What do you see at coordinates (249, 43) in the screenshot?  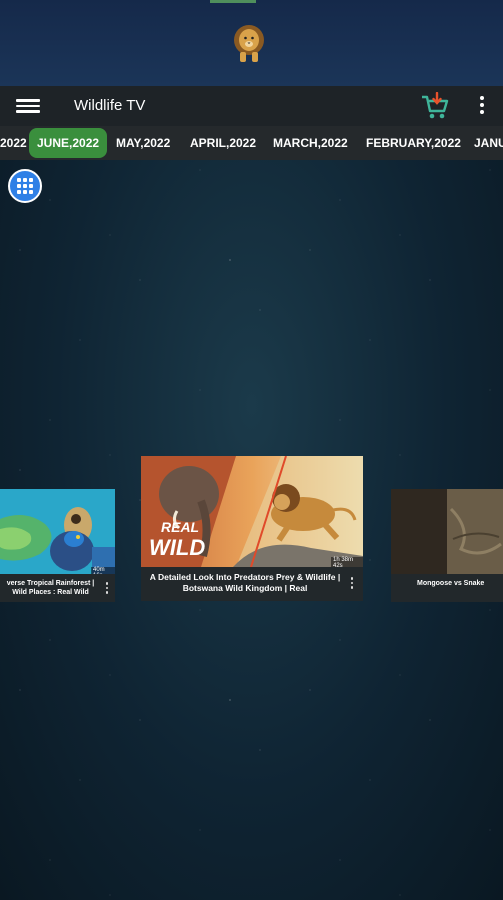 I see `lion-logo-icon` at bounding box center [249, 43].